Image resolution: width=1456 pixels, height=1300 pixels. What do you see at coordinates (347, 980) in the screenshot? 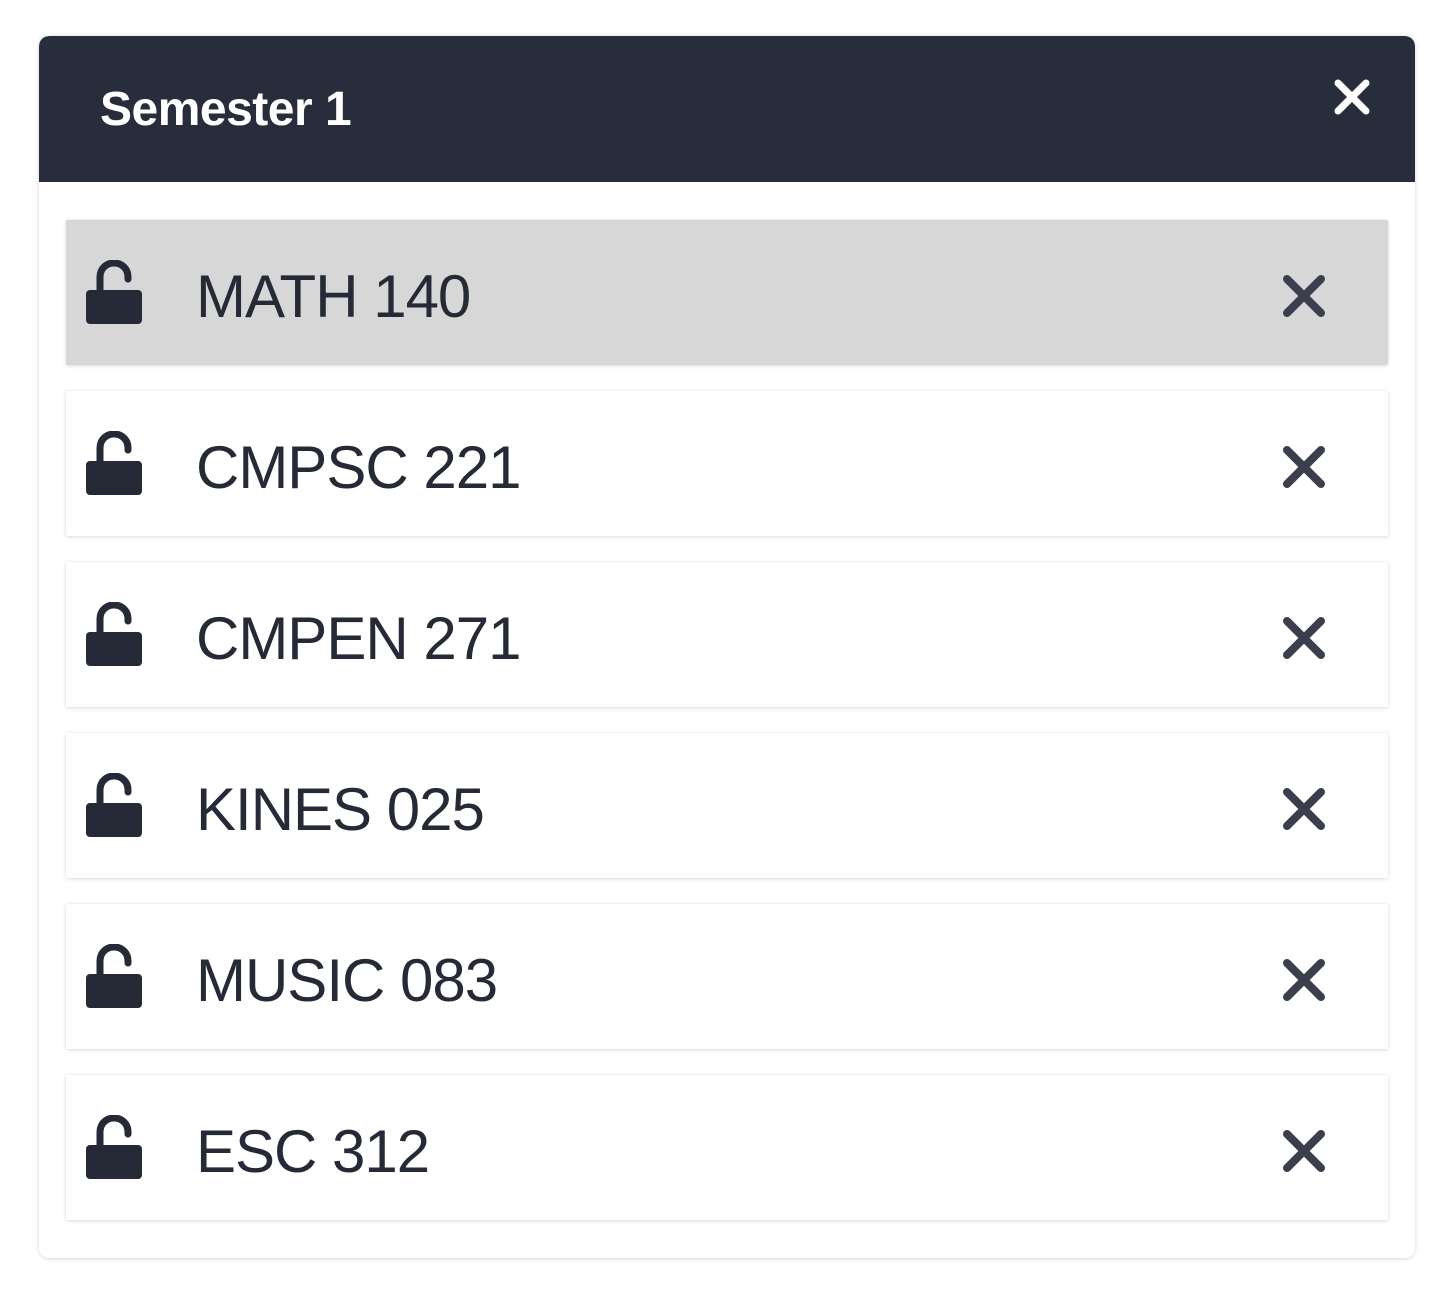
I see `course-name: MUSIC 083` at bounding box center [347, 980].